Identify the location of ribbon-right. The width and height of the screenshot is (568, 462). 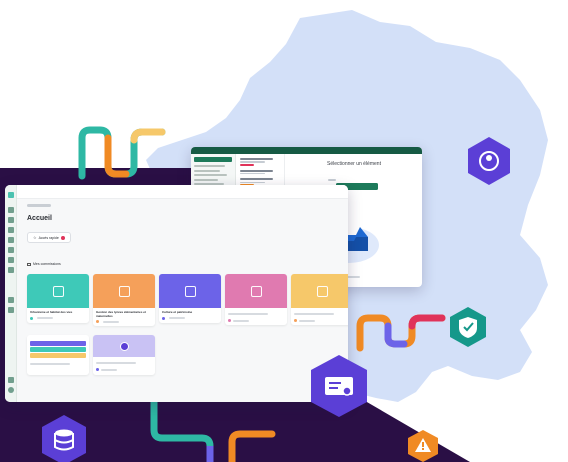
(401, 333).